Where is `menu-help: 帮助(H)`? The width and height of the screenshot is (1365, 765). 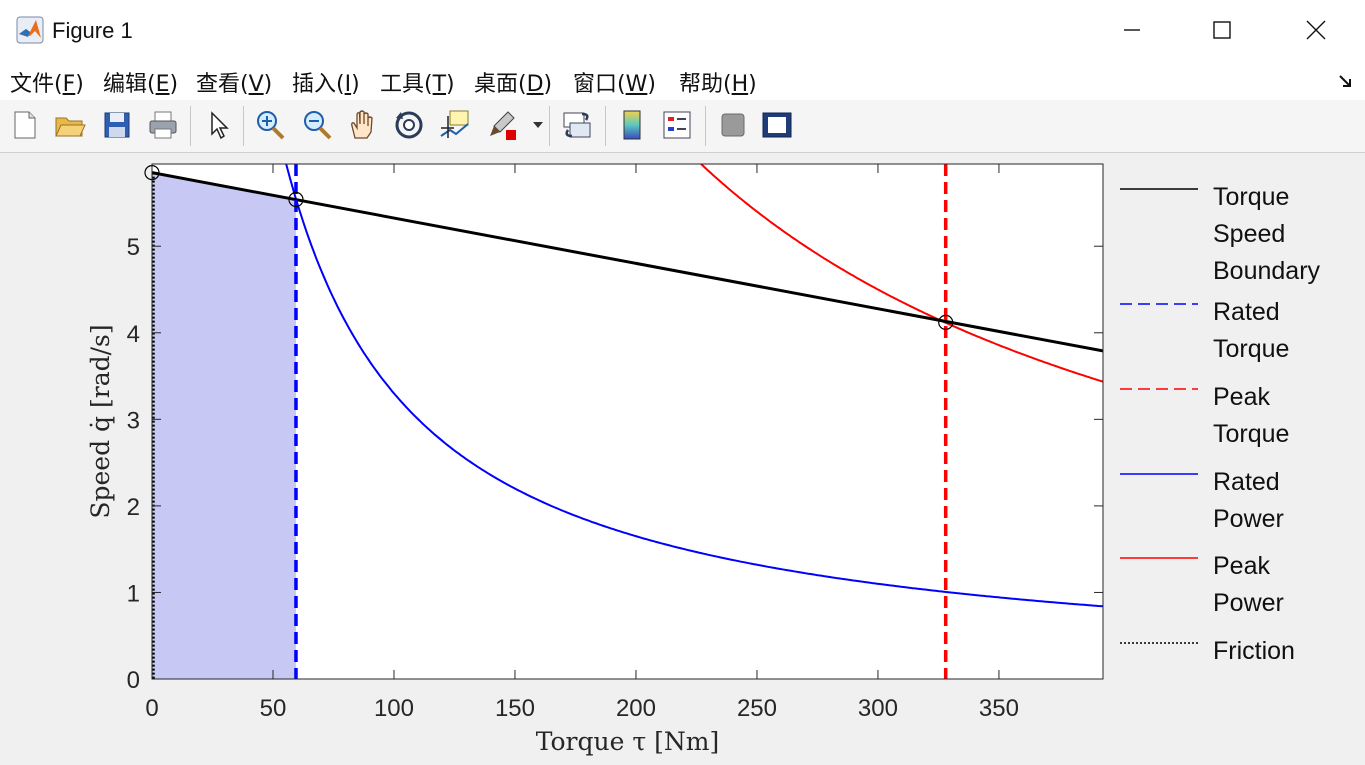
menu-help: 帮助(H) is located at coordinates (718, 82).